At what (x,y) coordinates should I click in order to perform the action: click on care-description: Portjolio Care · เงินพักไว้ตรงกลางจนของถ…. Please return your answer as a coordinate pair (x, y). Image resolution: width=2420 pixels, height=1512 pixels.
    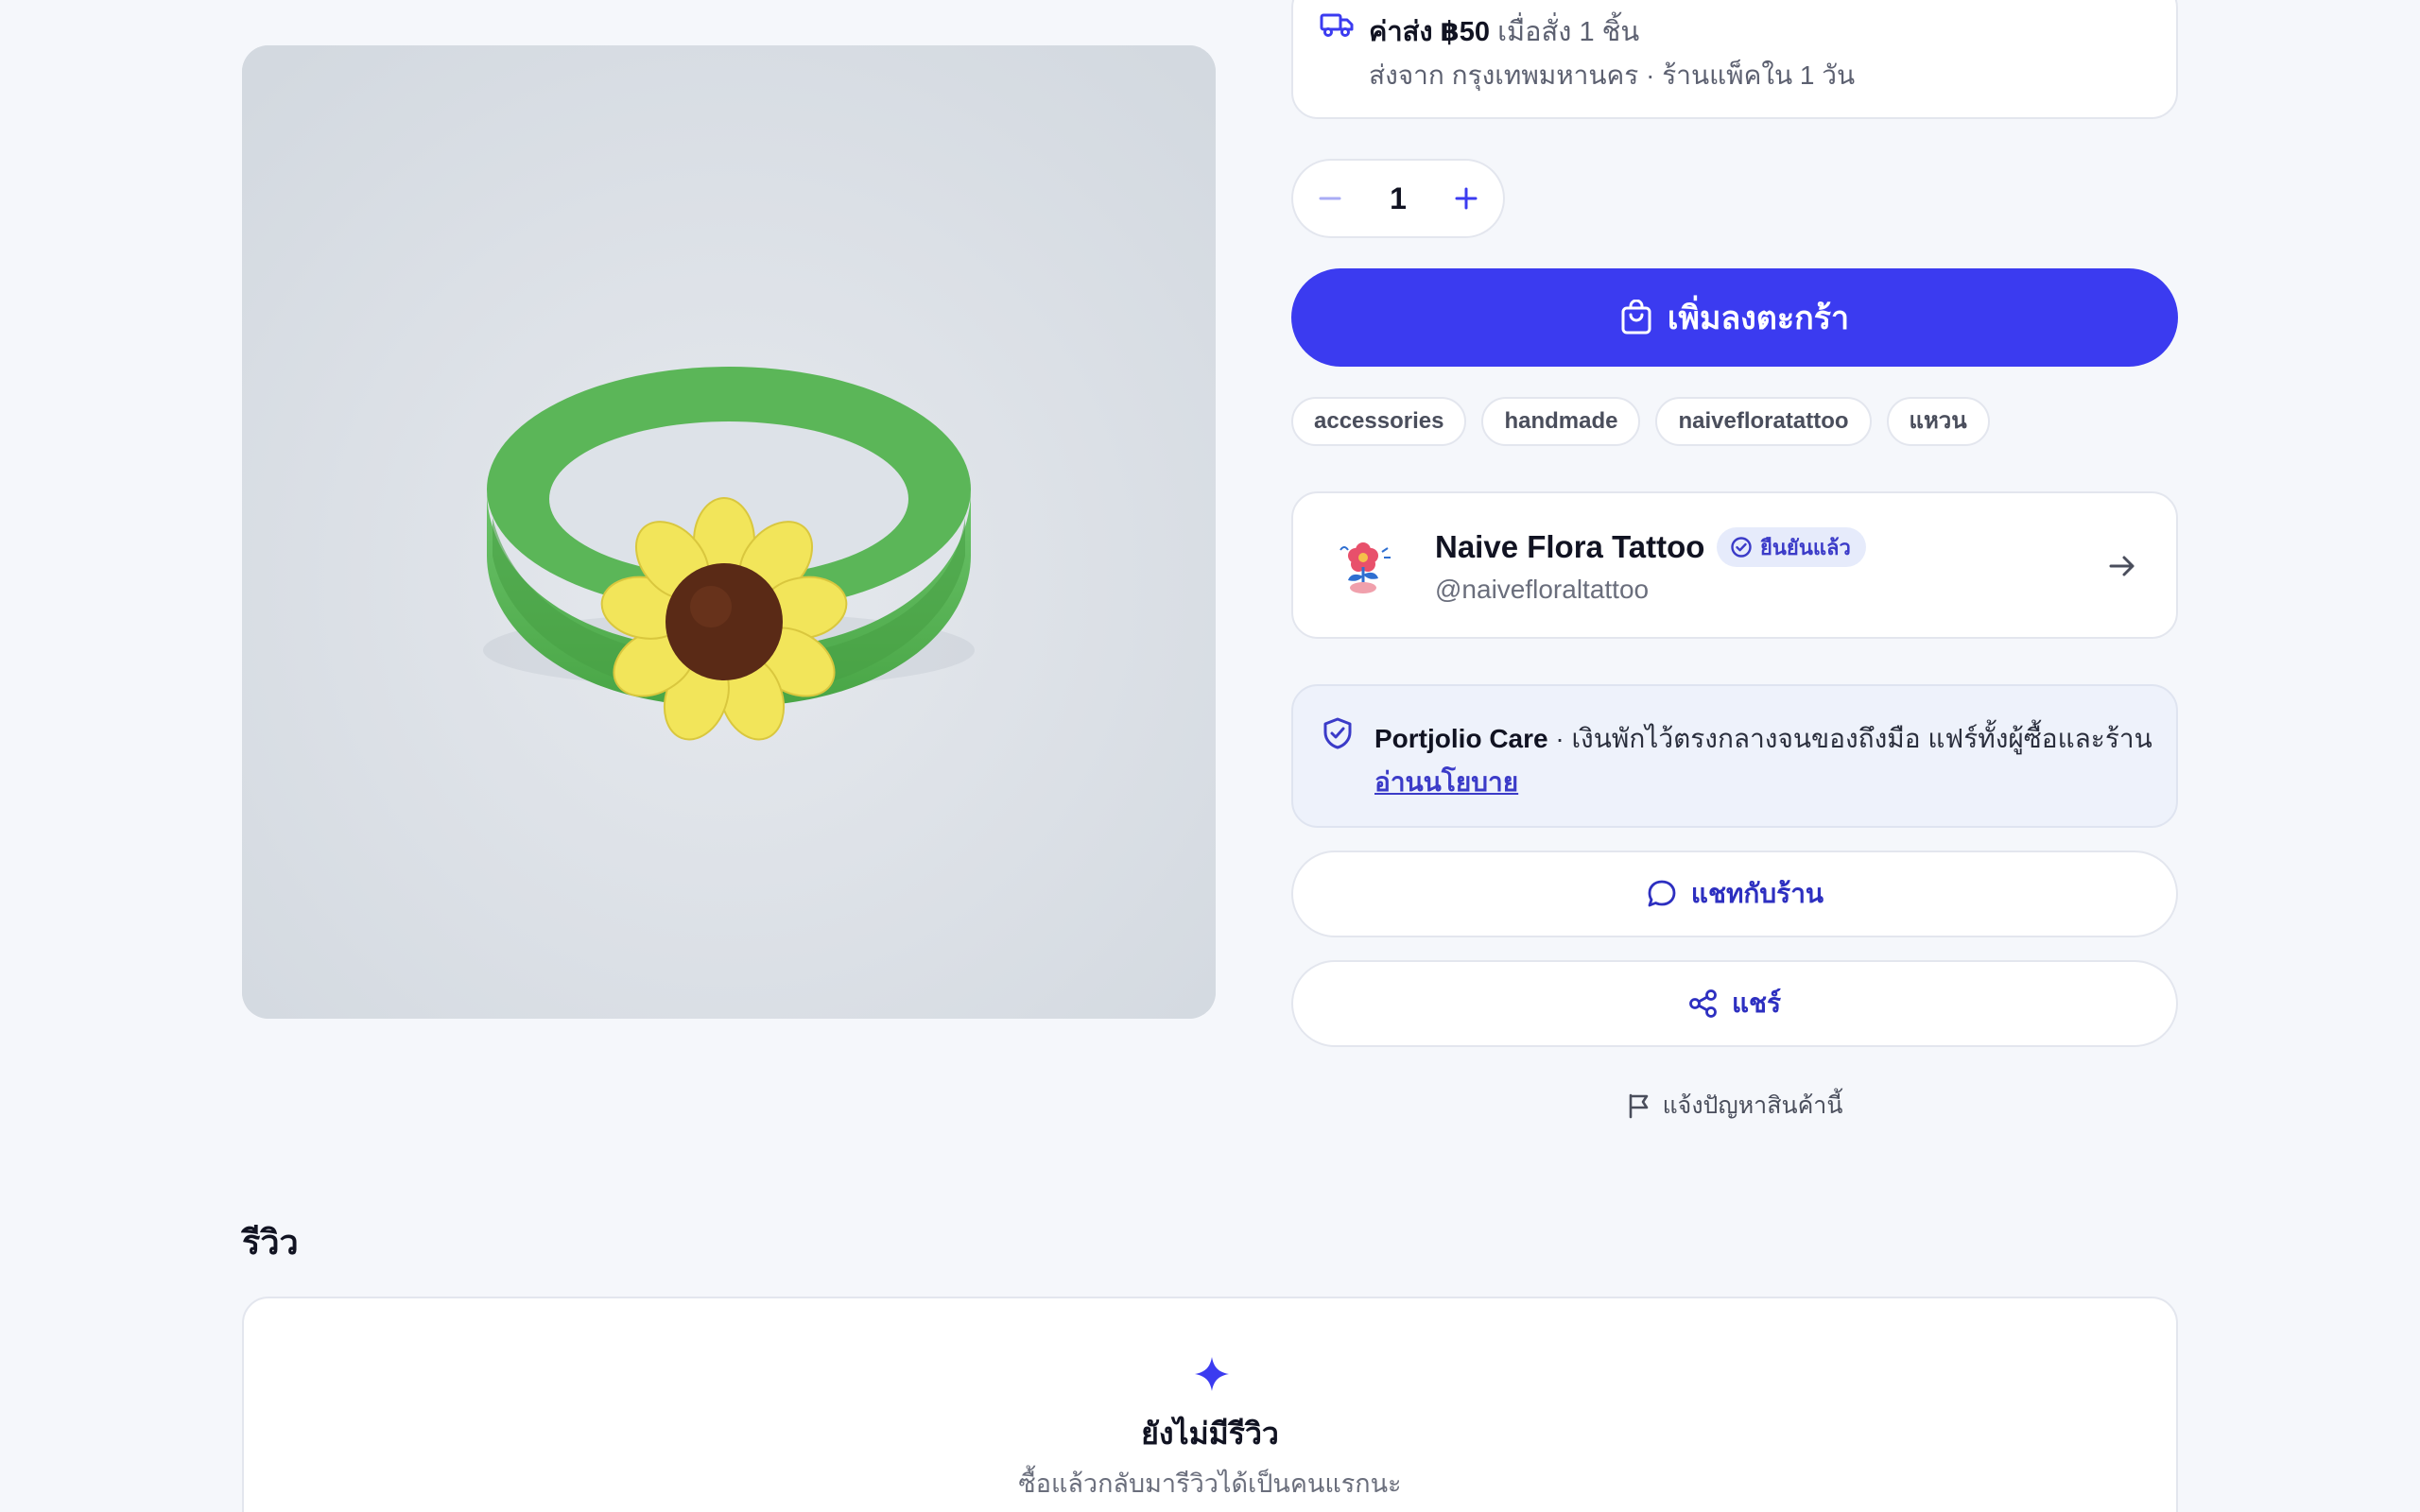
    Looking at the image, I should click on (1763, 738).